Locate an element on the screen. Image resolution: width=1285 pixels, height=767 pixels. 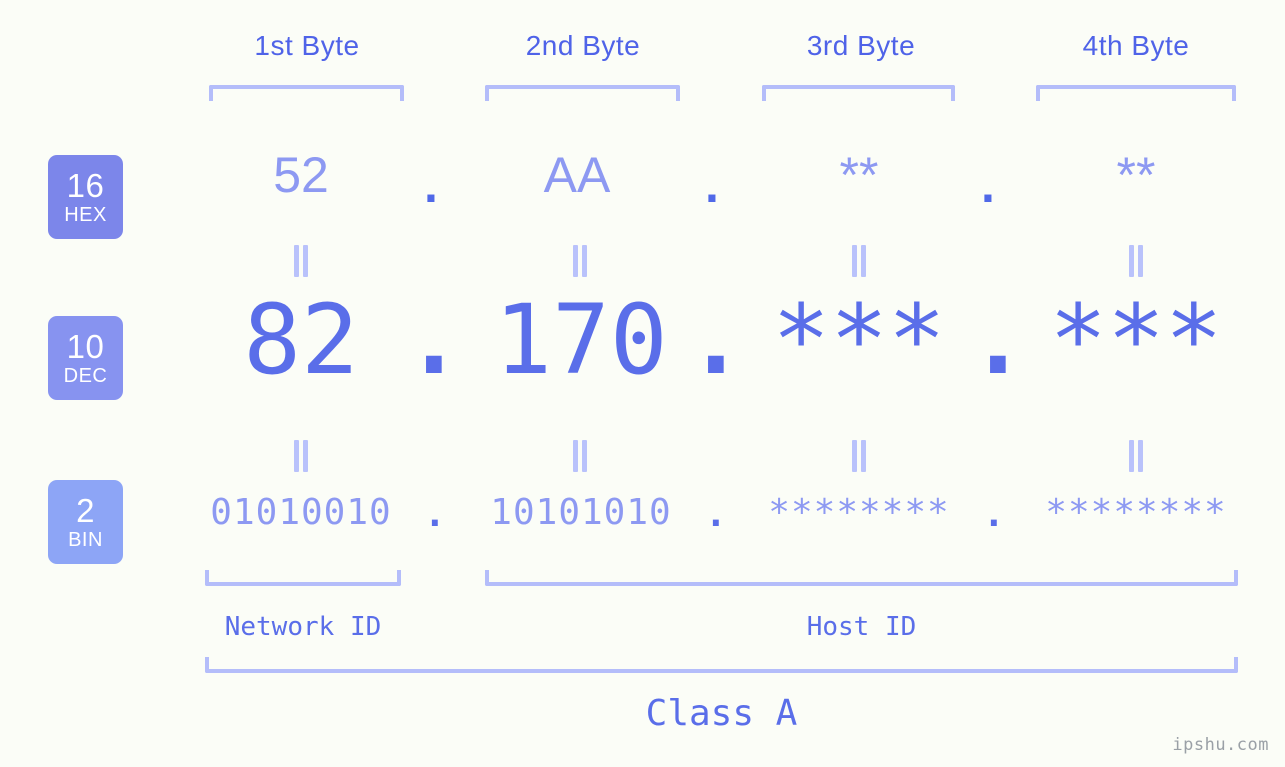
byte-header-4: 4th Byte is located at coordinates (1136, 46).